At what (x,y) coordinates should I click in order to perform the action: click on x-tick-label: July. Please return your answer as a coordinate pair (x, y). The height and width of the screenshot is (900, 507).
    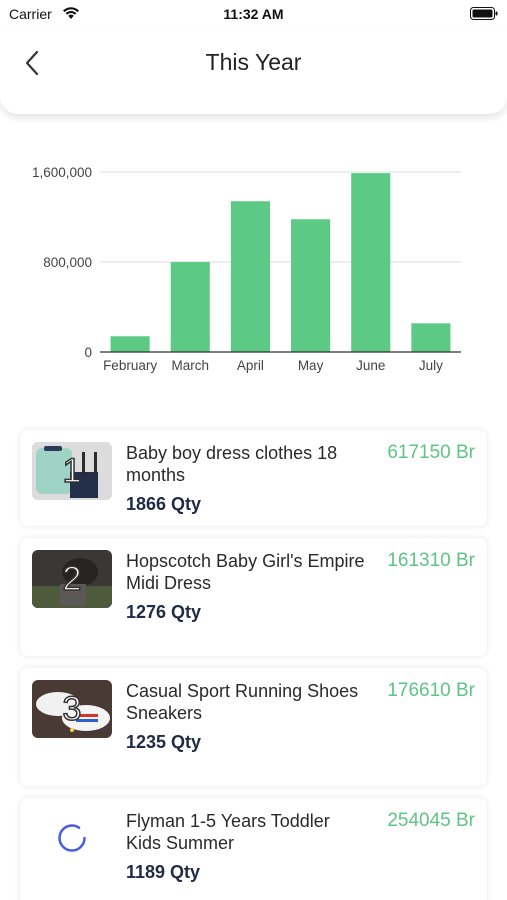
    Looking at the image, I should click on (431, 365).